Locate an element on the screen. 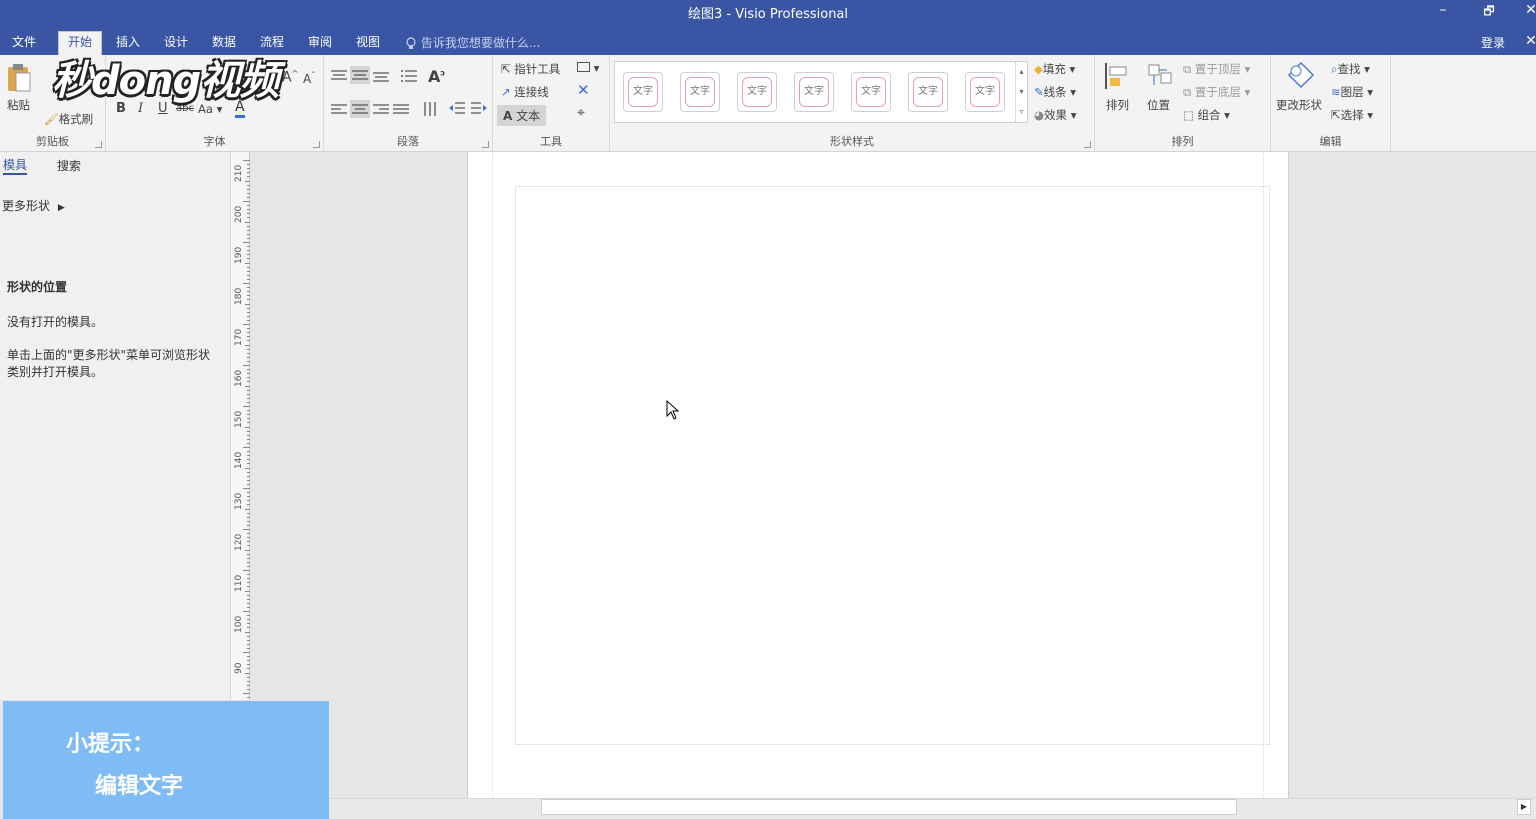 Image resolution: width=1536 pixels, height=819 pixels. tip-text: 编辑文字 is located at coordinates (139, 786).